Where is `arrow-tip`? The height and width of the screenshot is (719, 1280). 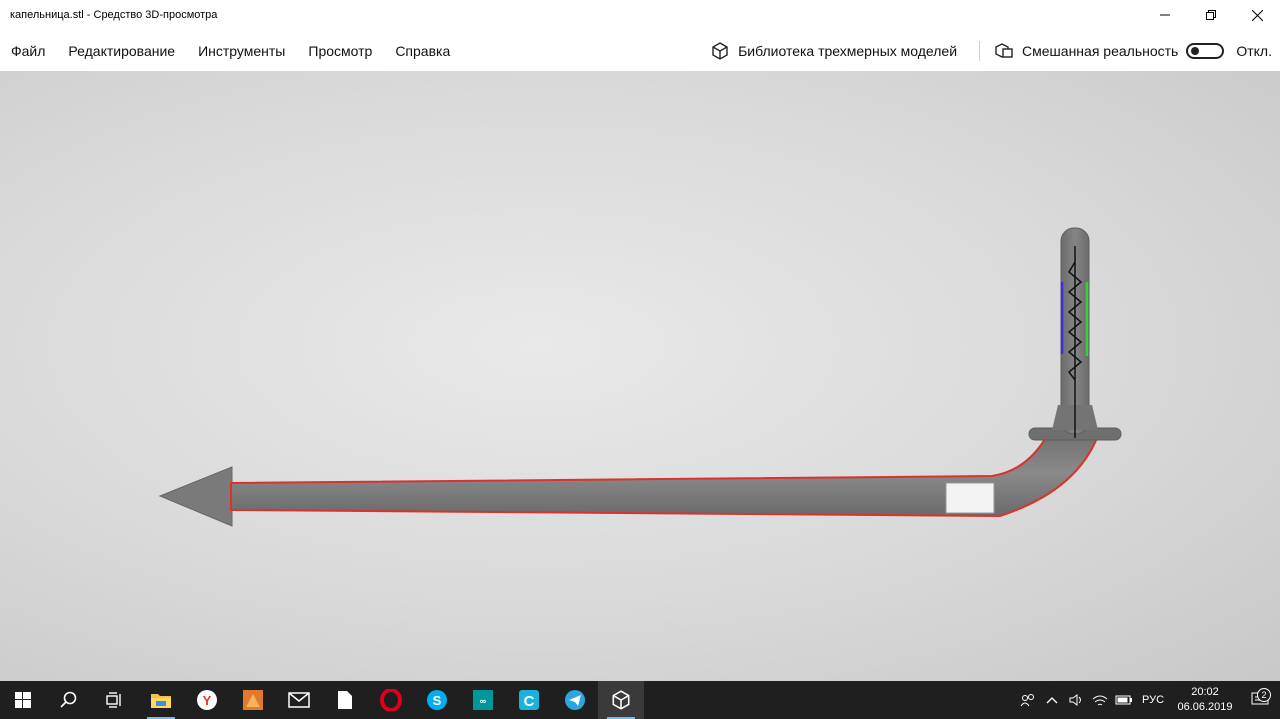
arrow-tip is located at coordinates (195, 496).